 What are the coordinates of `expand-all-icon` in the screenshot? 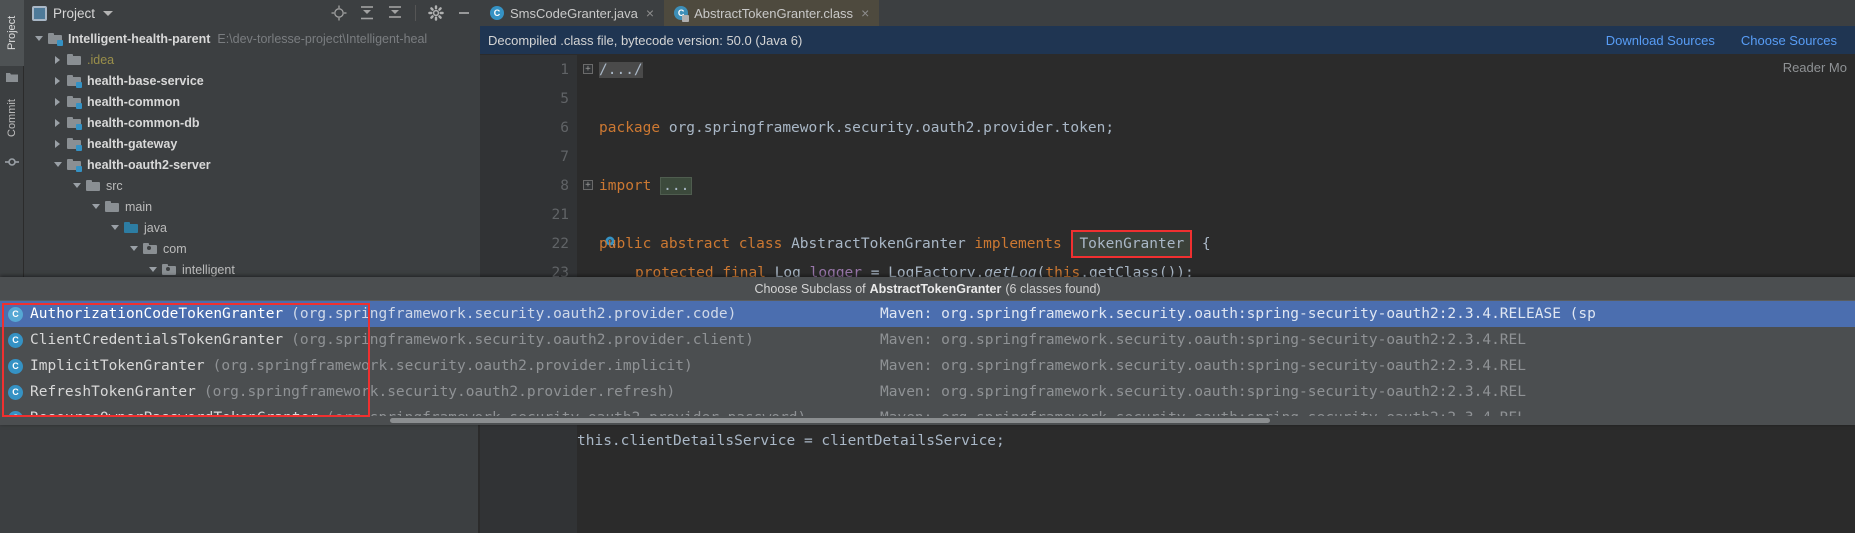 It's located at (395, 13).